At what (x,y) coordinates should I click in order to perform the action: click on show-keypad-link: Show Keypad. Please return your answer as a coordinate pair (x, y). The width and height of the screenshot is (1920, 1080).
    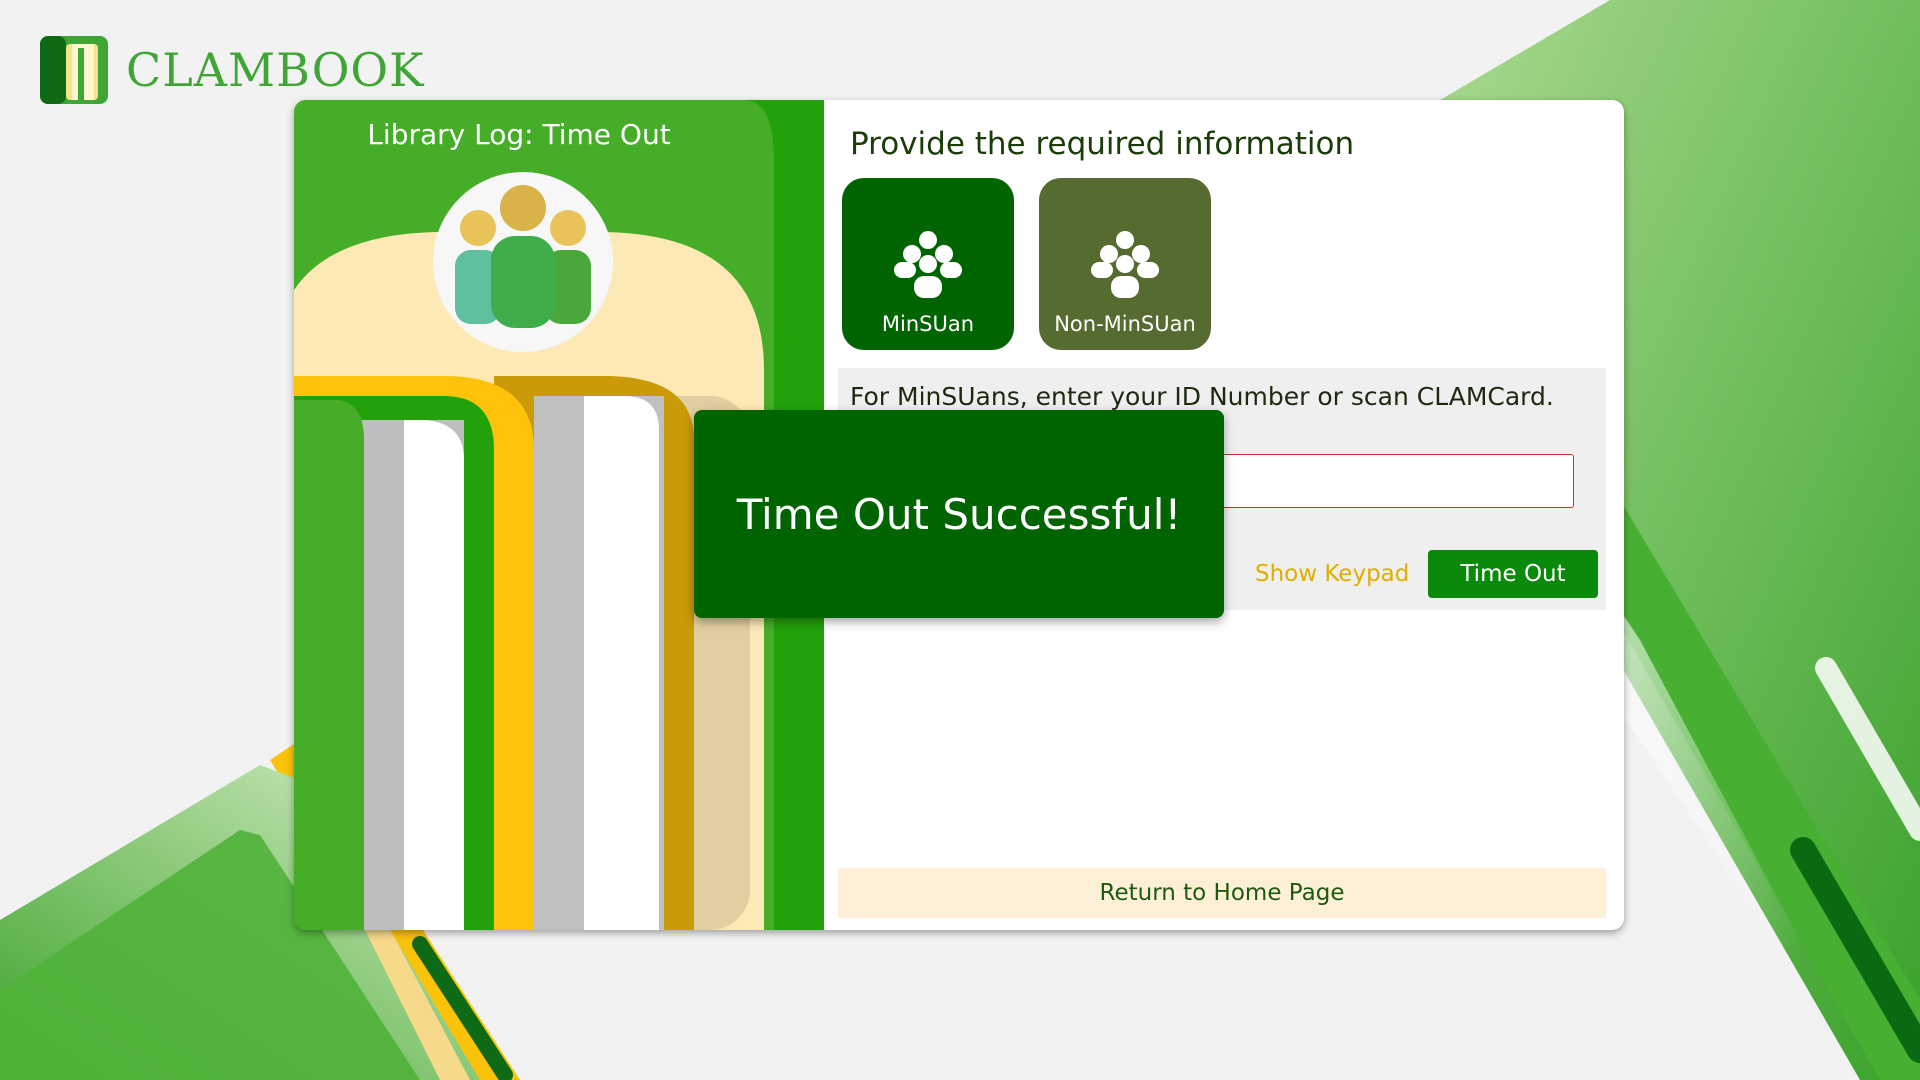
    Looking at the image, I should click on (1332, 574).